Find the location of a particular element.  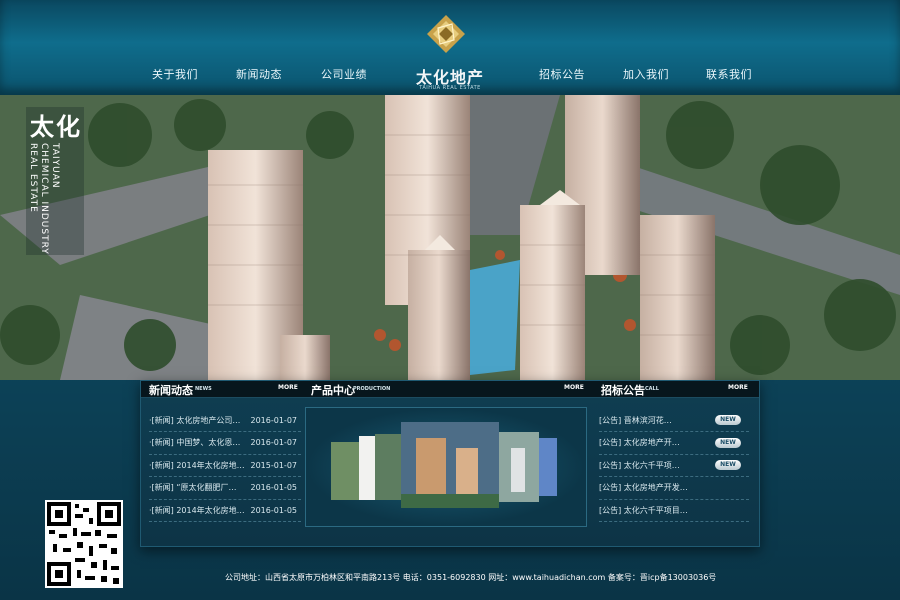

tenders-subtitle: CALL is located at coordinates (652, 389).